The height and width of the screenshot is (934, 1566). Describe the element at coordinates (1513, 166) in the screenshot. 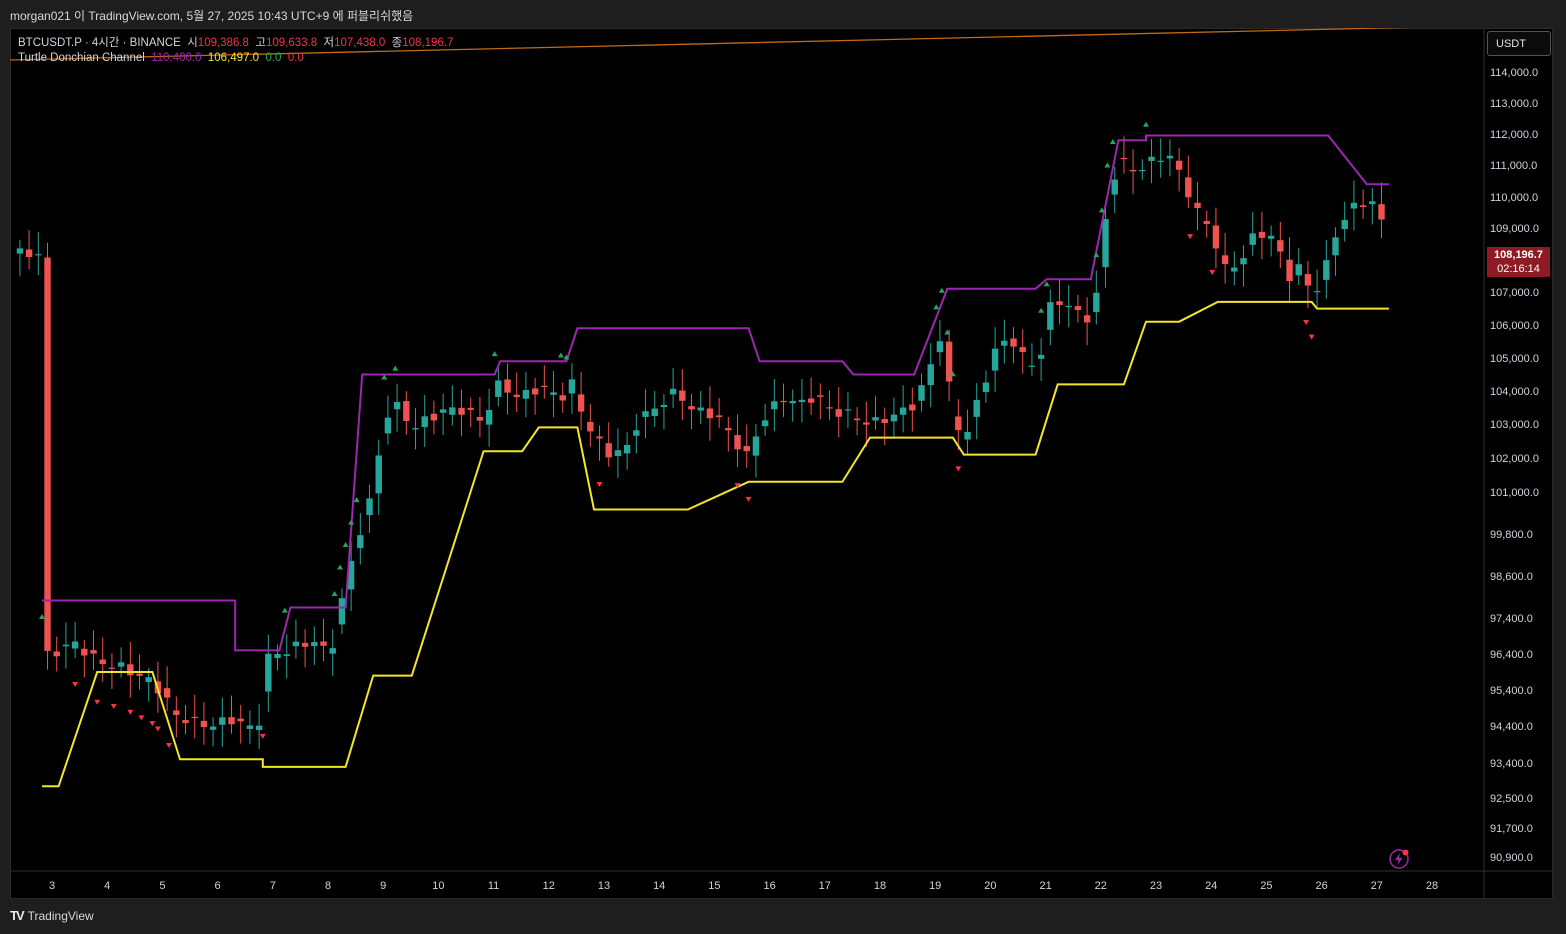

I see `price-tick-label: 111,000.0` at that location.